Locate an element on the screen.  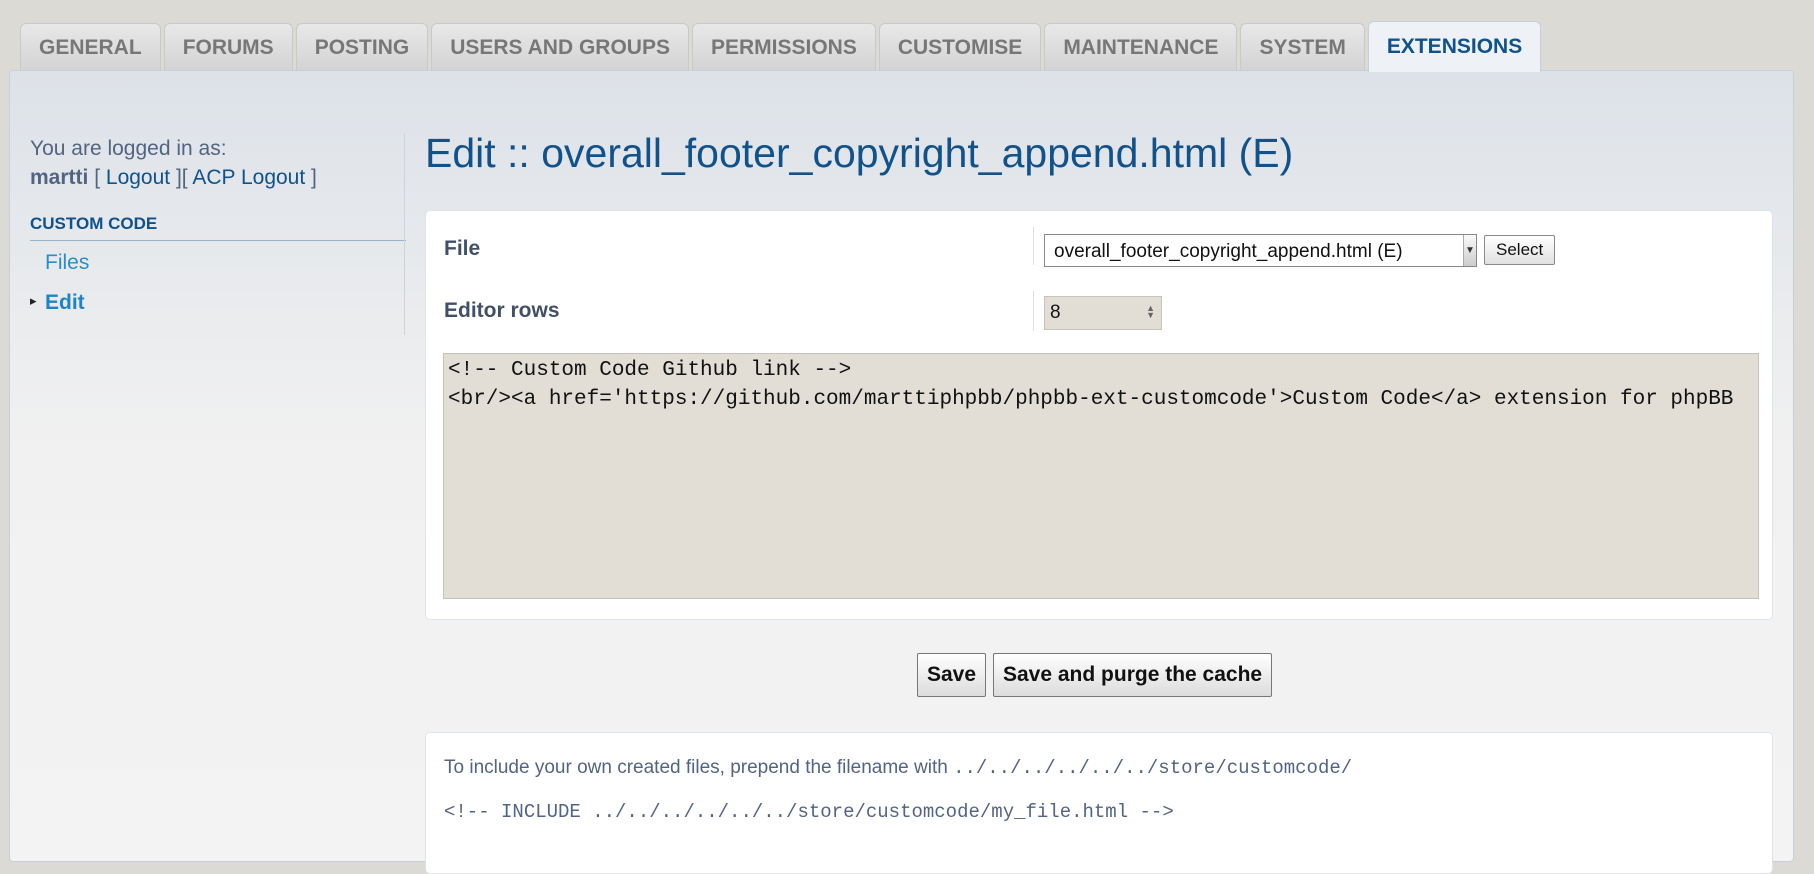
sidebar-item-files: Files is located at coordinates (218, 258).